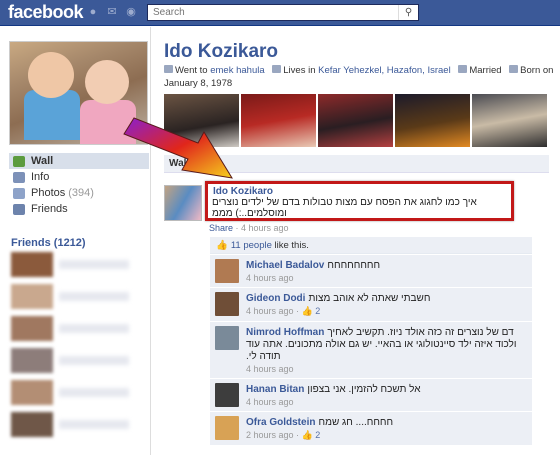  I want to click on friends-icon, so click(19, 209).